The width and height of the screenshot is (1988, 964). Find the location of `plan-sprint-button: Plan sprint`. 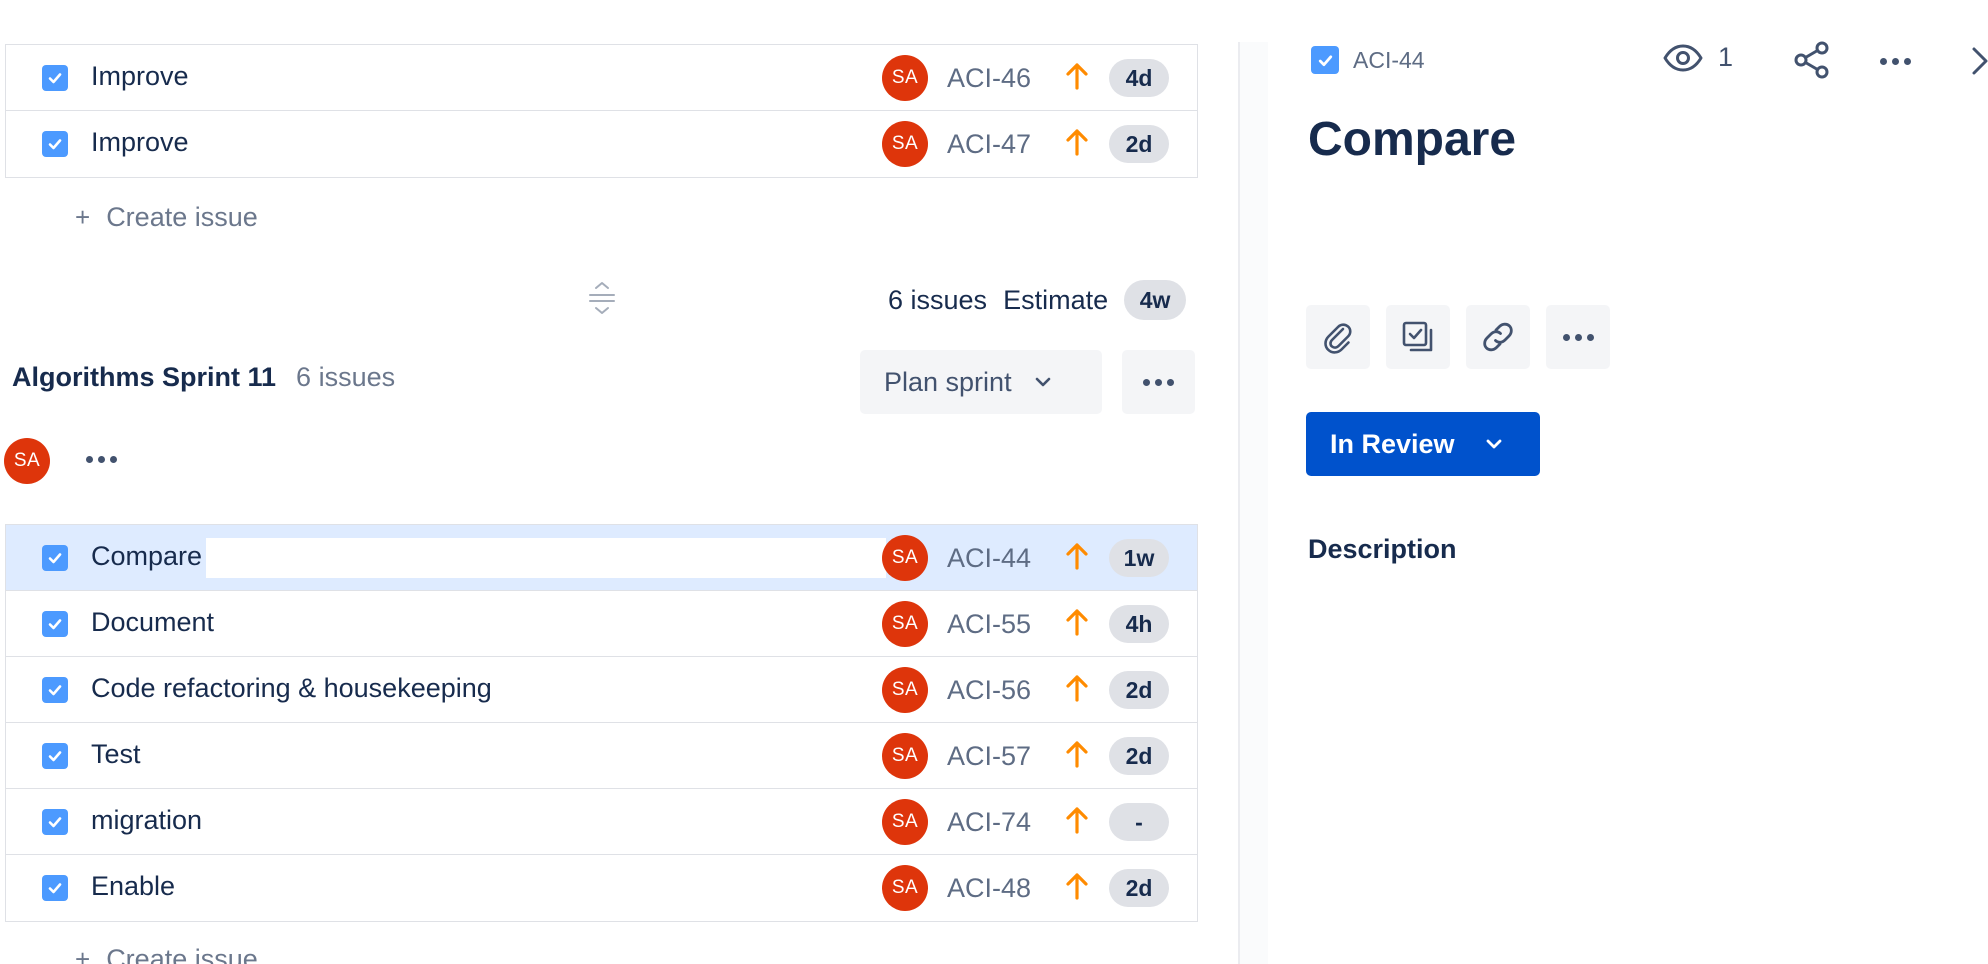

plan-sprint-button: Plan sprint is located at coordinates (981, 382).